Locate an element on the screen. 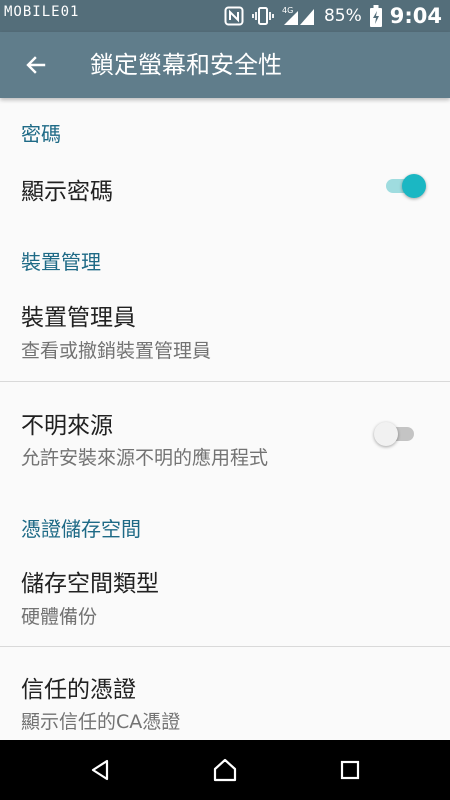  unknown-sources-toggle is located at coordinates (396, 434).